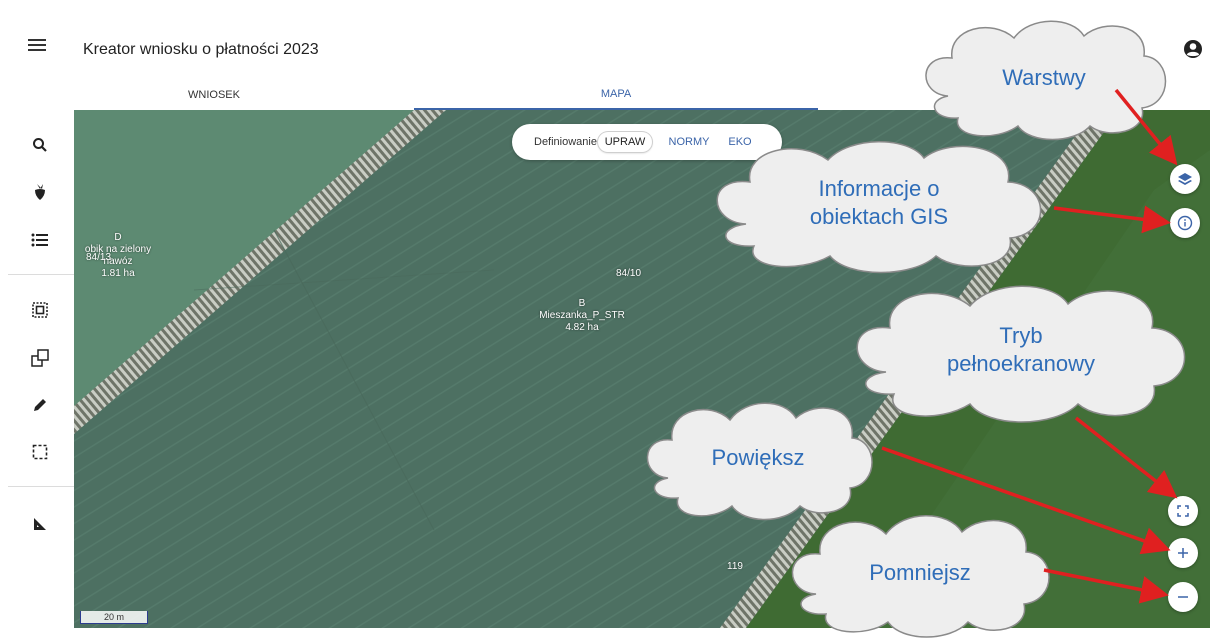 Image resolution: width=1210 pixels, height=643 pixels. I want to click on parcel-crop-name: Mieszanka_P_STR, so click(582, 315).